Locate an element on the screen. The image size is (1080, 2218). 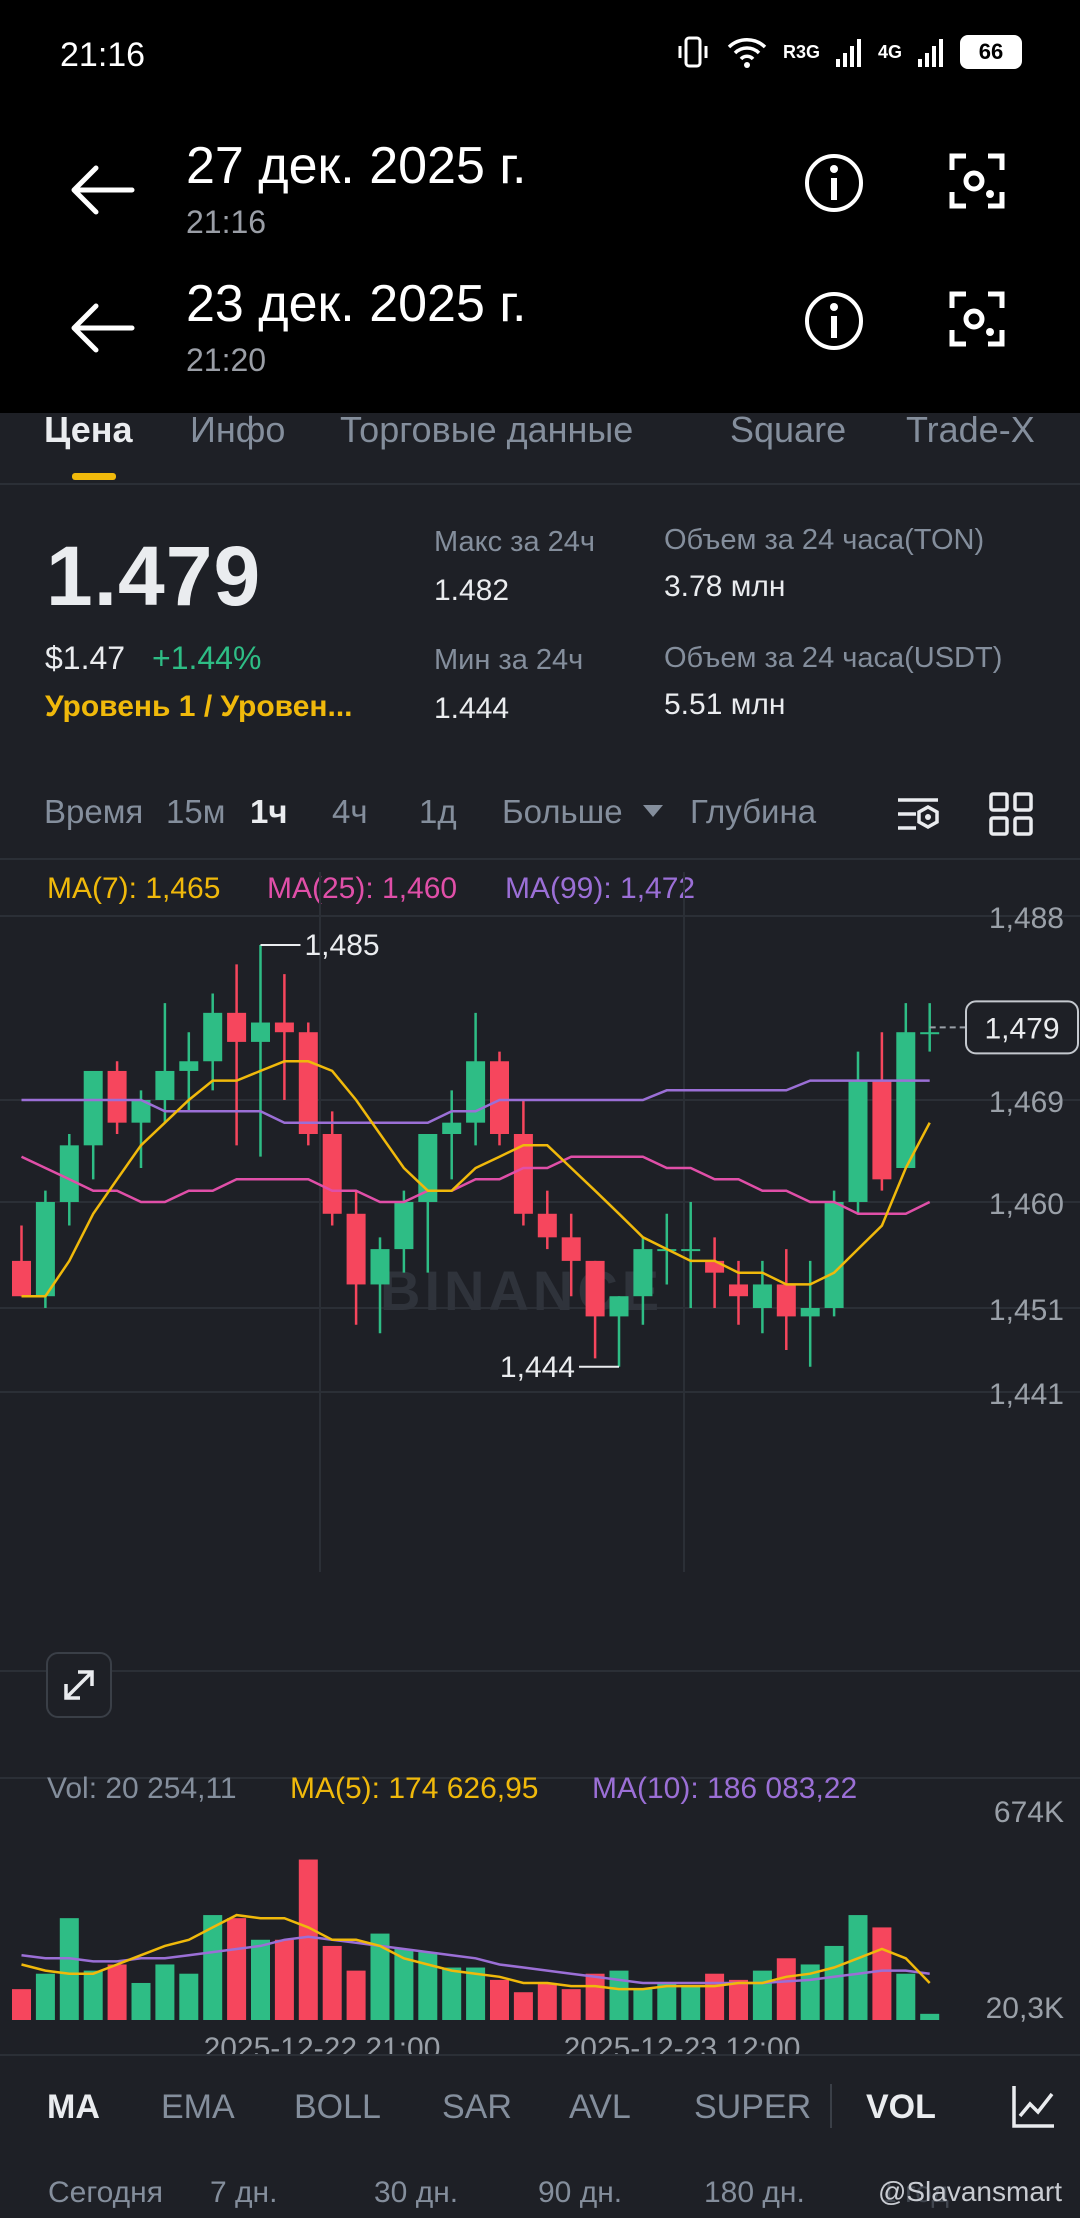
vol-ton-label: Объем за 24 часа(TON) is located at coordinates (824, 540).